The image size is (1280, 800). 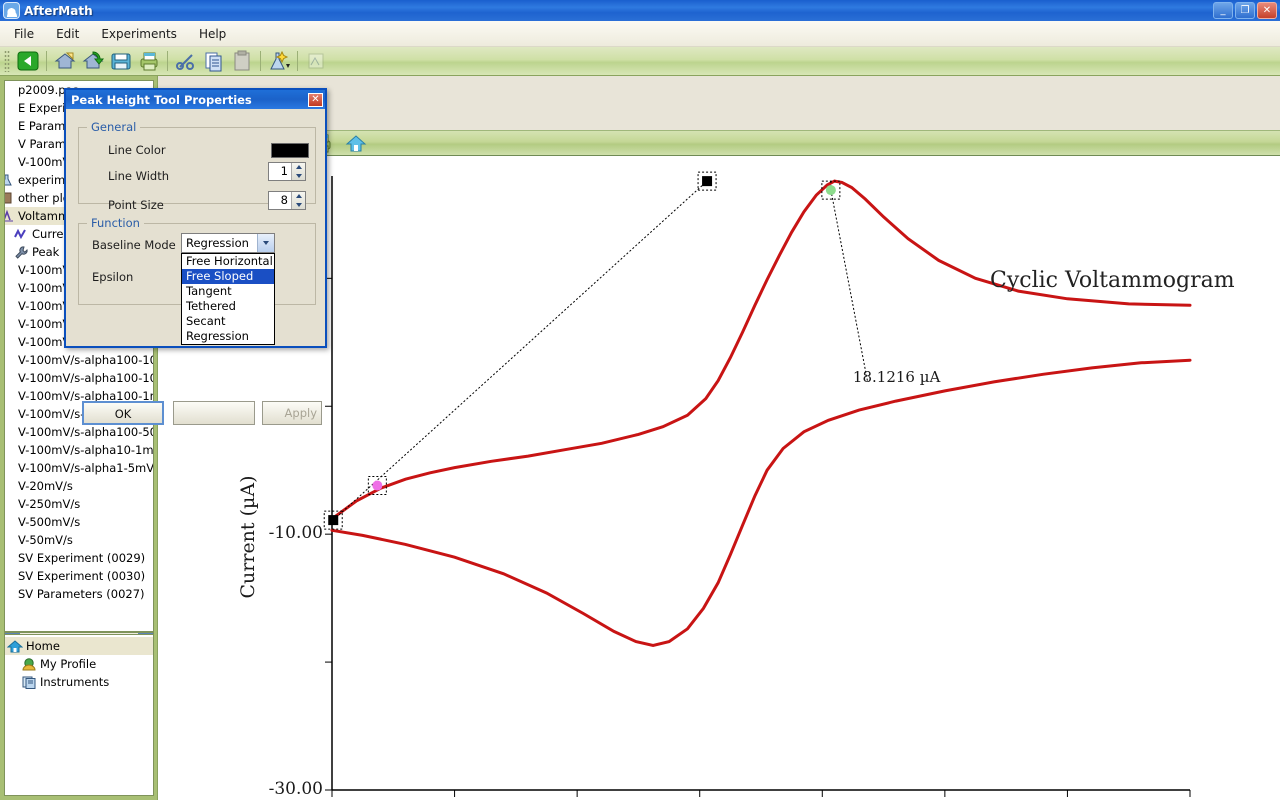 What do you see at coordinates (121, 61) in the screenshot?
I see `save-icon` at bounding box center [121, 61].